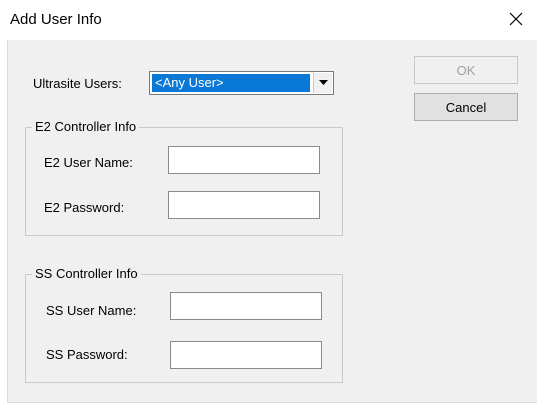  Describe the element at coordinates (91, 310) in the screenshot. I see `ss-user-name-label: SS User Name:` at that location.